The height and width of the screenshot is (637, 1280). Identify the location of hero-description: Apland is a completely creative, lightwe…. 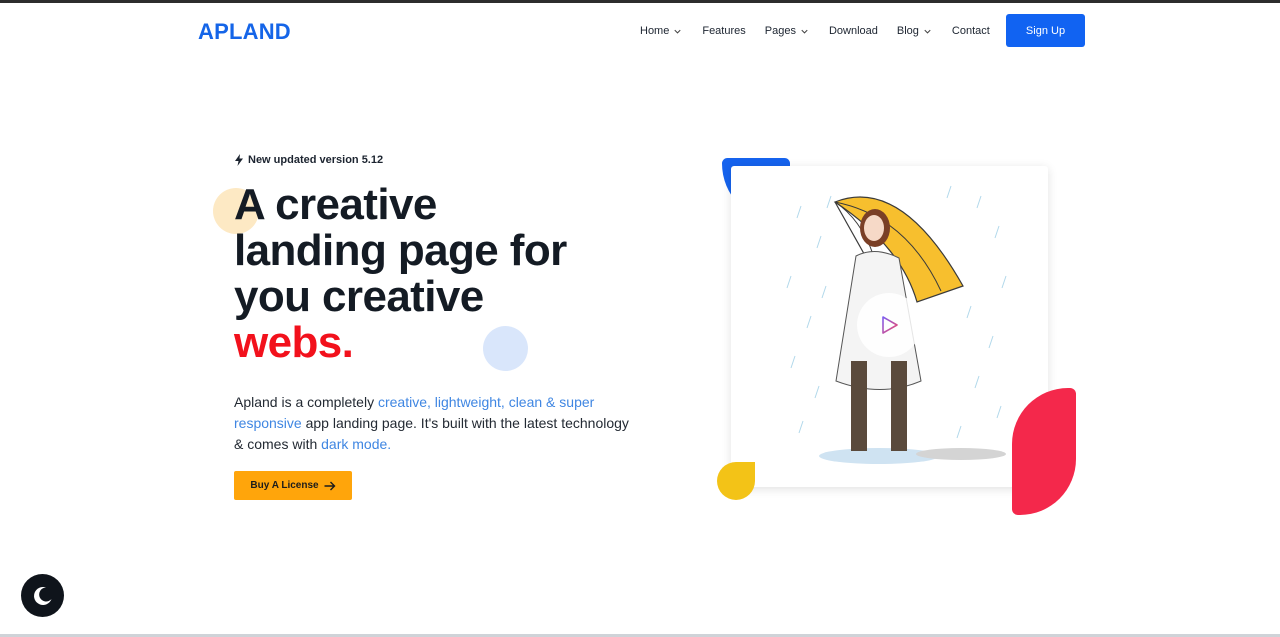
(434, 423).